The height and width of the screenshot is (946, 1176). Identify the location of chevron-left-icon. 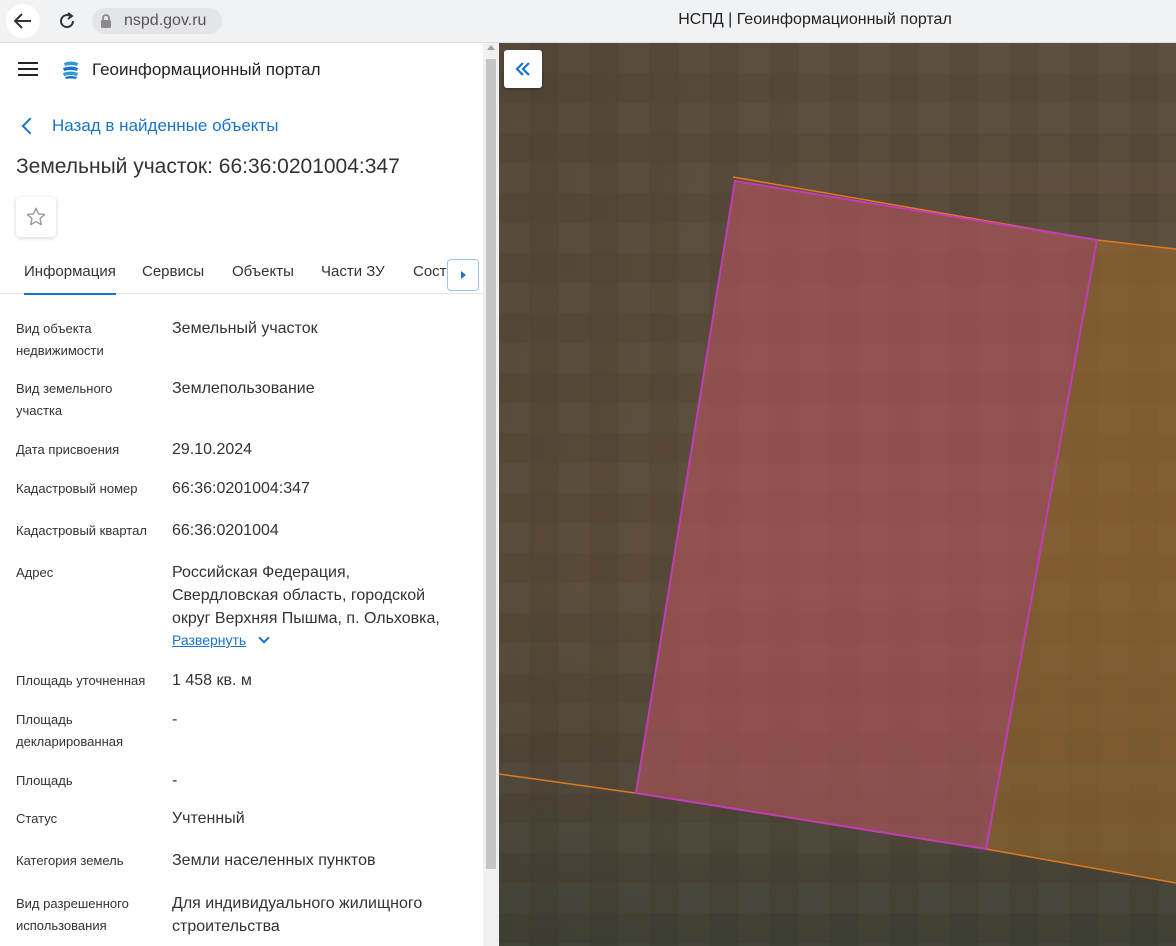
(30, 126).